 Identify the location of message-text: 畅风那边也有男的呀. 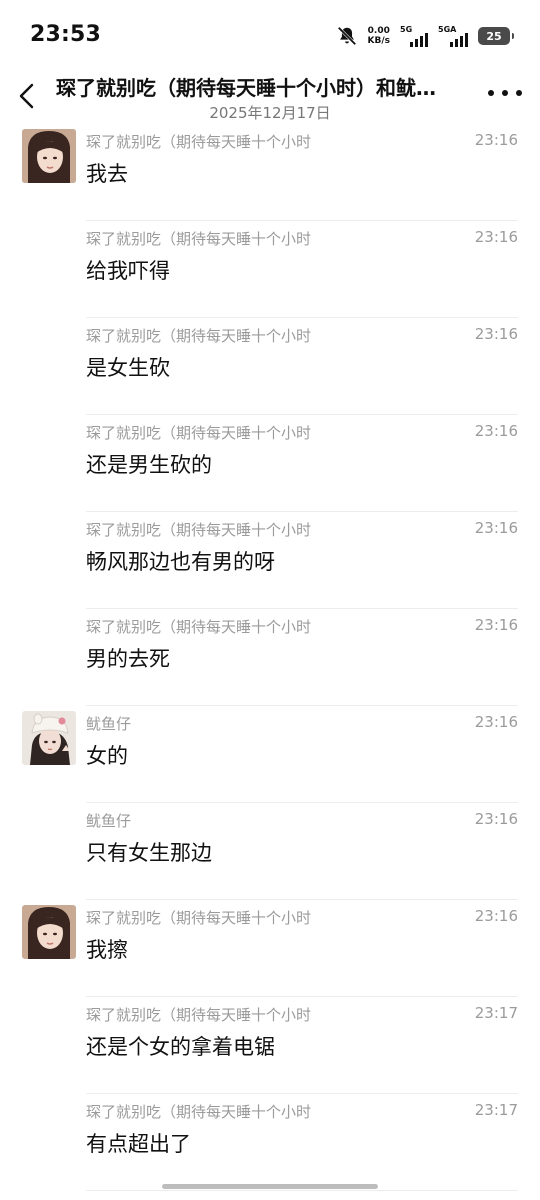
(180, 561).